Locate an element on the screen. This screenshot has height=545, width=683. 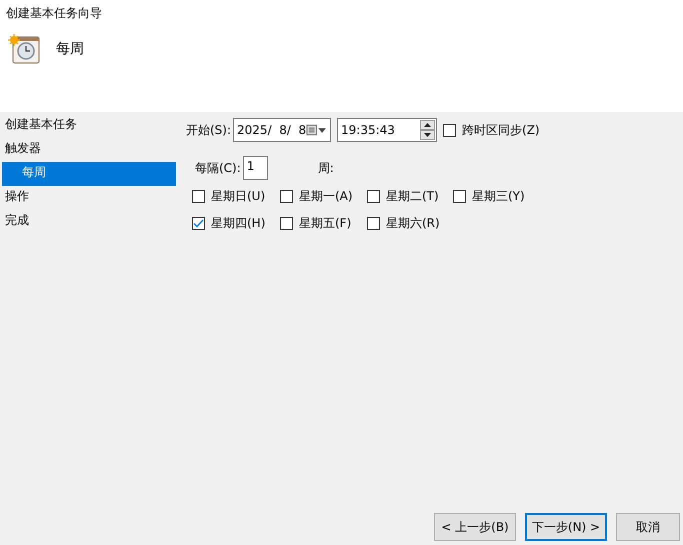
date-picker: 2025/ 8/ 8 is located at coordinates (282, 130).